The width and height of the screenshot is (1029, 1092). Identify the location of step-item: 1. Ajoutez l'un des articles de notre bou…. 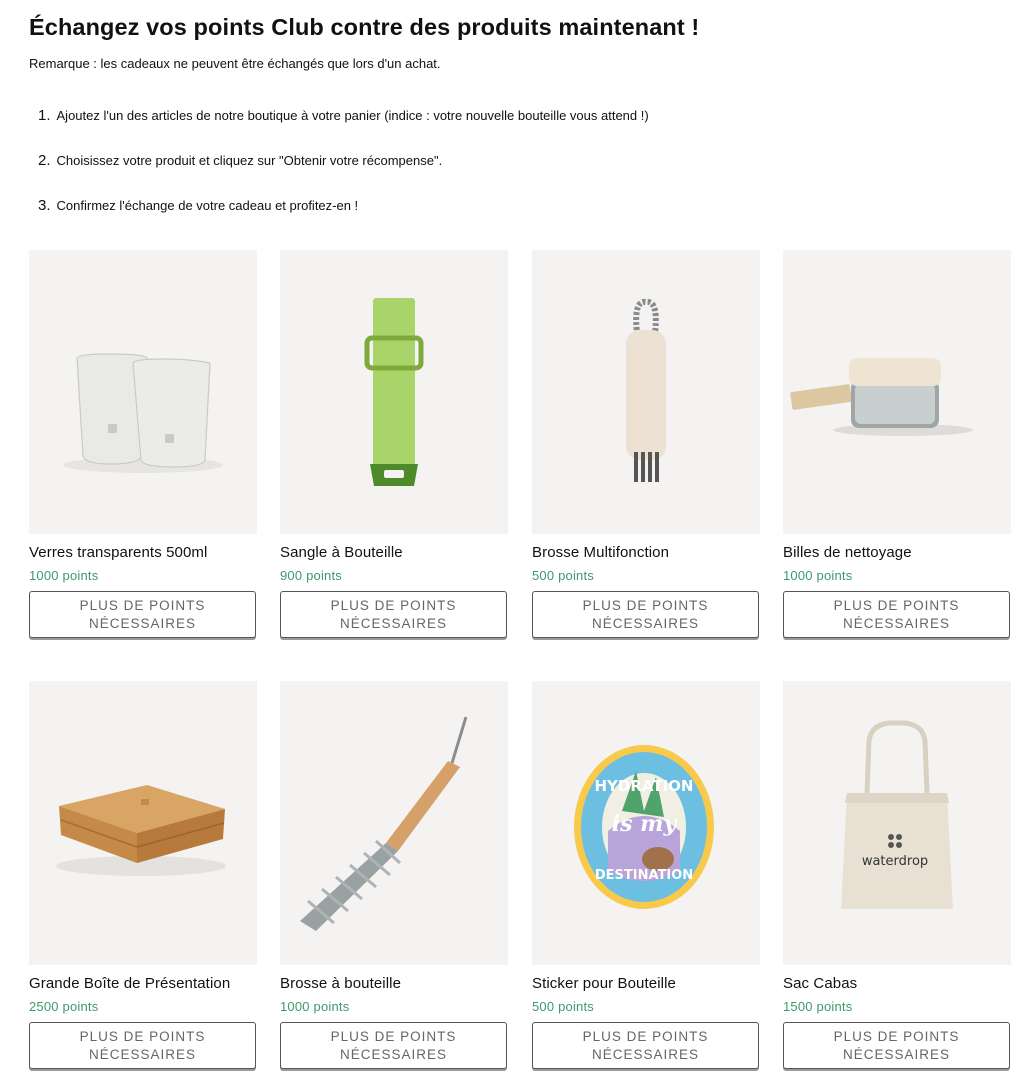
(343, 115).